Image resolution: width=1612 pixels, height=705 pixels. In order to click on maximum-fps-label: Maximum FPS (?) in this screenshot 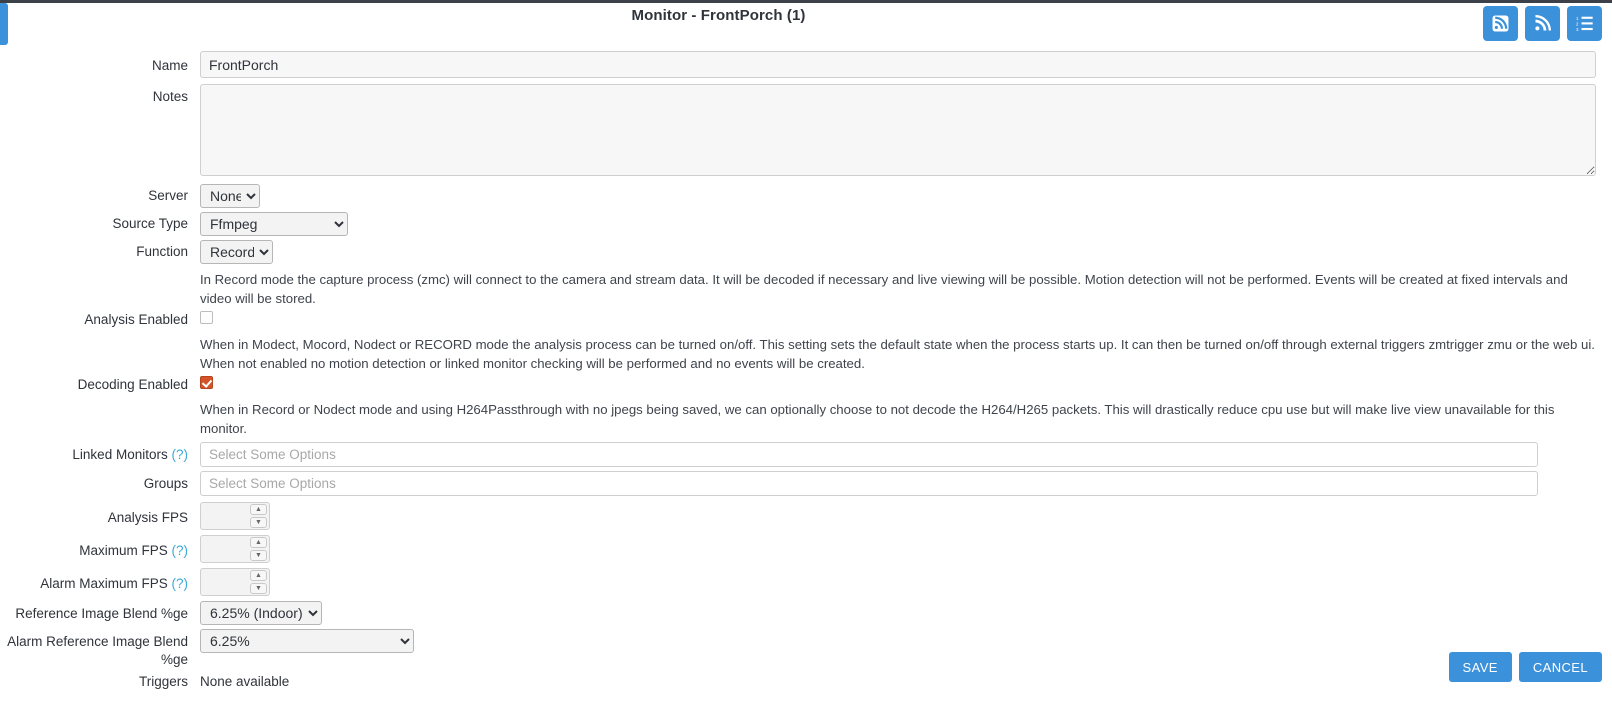, I will do `click(100, 547)`.